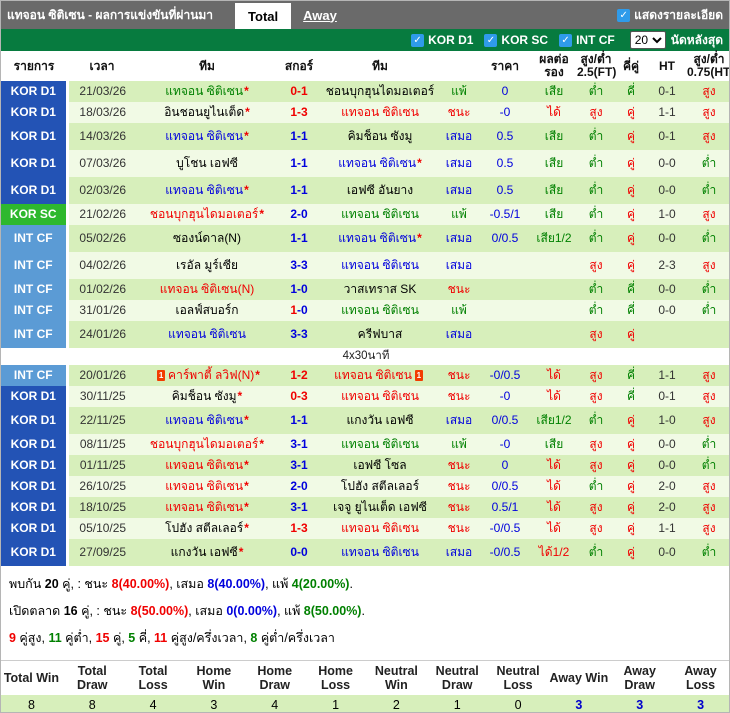 The height and width of the screenshot is (713, 730). What do you see at coordinates (670, 15) in the screenshot?
I see `show-details-checkbox: ✓ แสดงรายละเอียด` at bounding box center [670, 15].